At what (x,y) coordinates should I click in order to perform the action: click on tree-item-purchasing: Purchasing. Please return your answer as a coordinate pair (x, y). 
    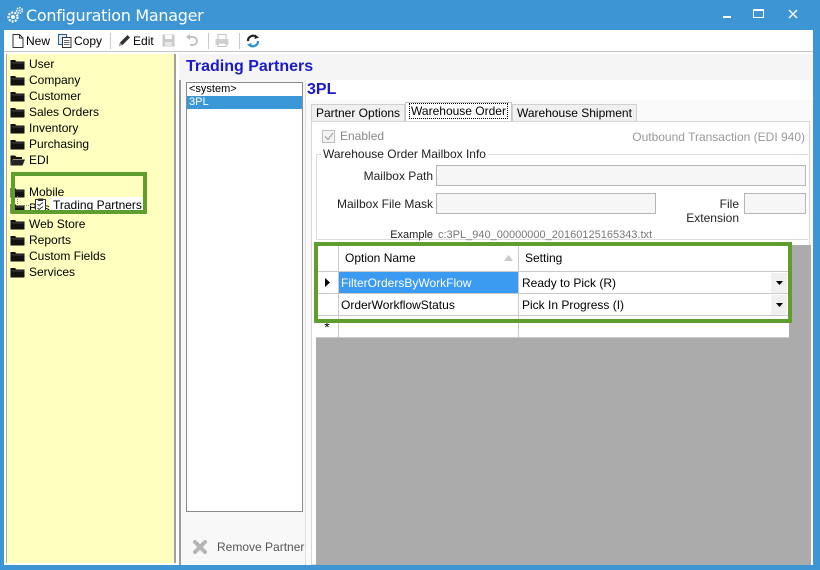
    Looking at the image, I should click on (49, 144).